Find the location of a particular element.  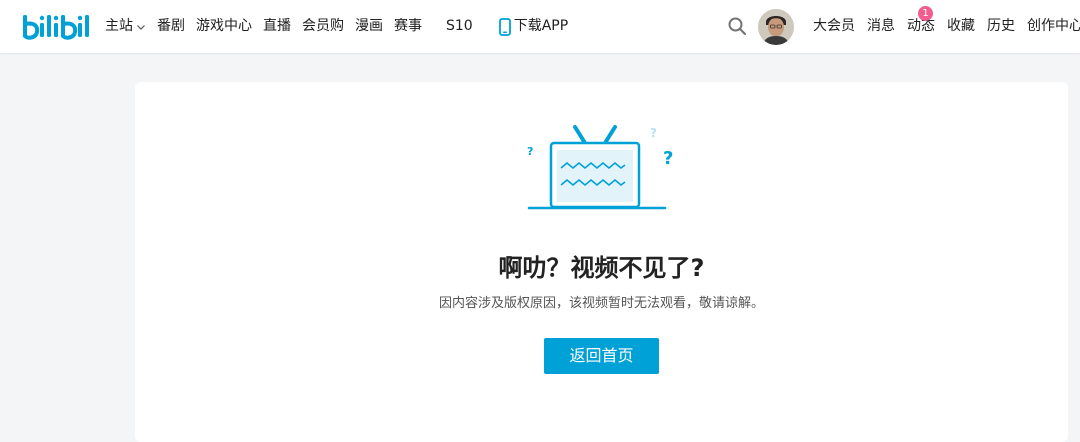

nav-item-label: 会员购 is located at coordinates (323, 26).